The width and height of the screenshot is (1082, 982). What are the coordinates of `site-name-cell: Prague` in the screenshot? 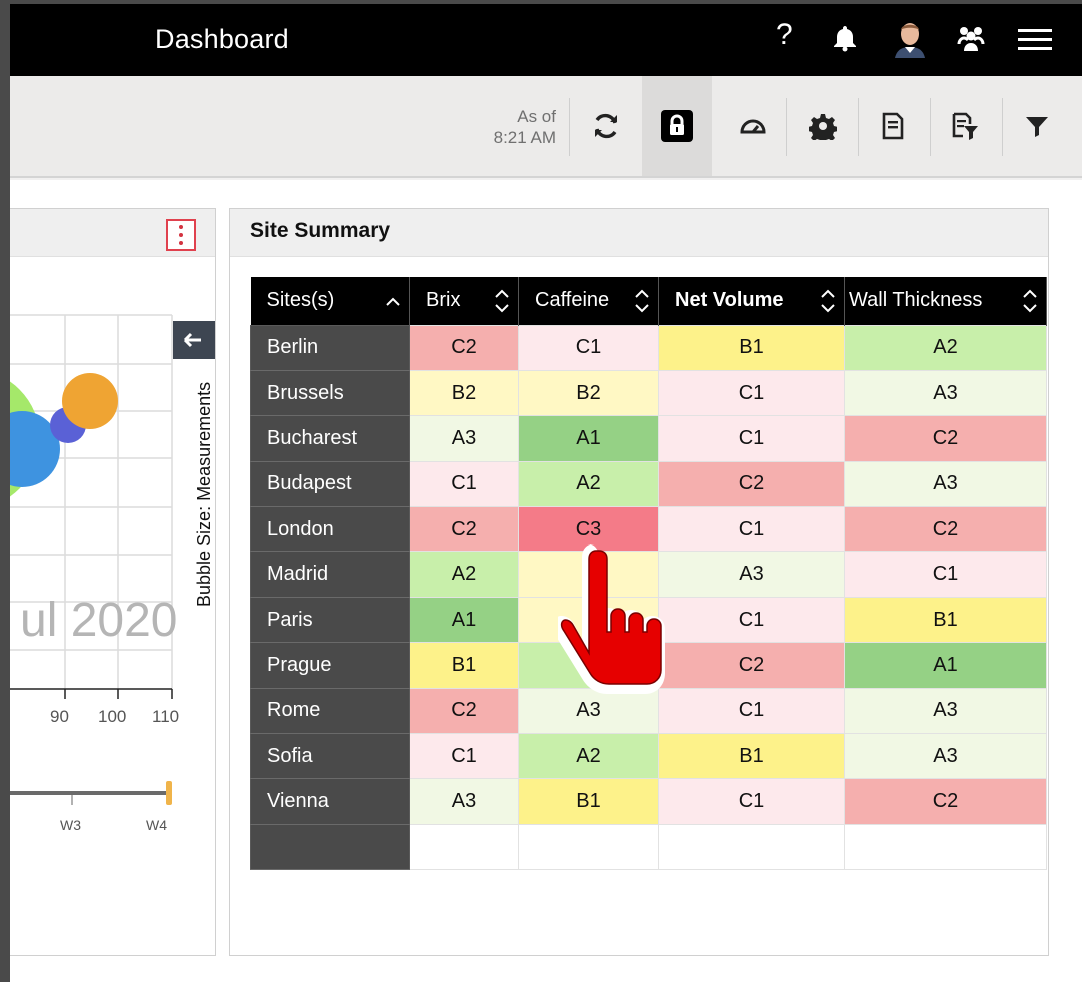 It's located at (330, 665).